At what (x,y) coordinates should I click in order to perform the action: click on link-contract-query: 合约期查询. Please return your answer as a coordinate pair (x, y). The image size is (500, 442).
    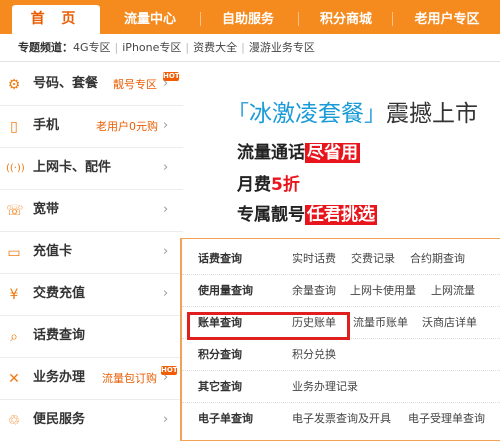
    Looking at the image, I should click on (437, 259).